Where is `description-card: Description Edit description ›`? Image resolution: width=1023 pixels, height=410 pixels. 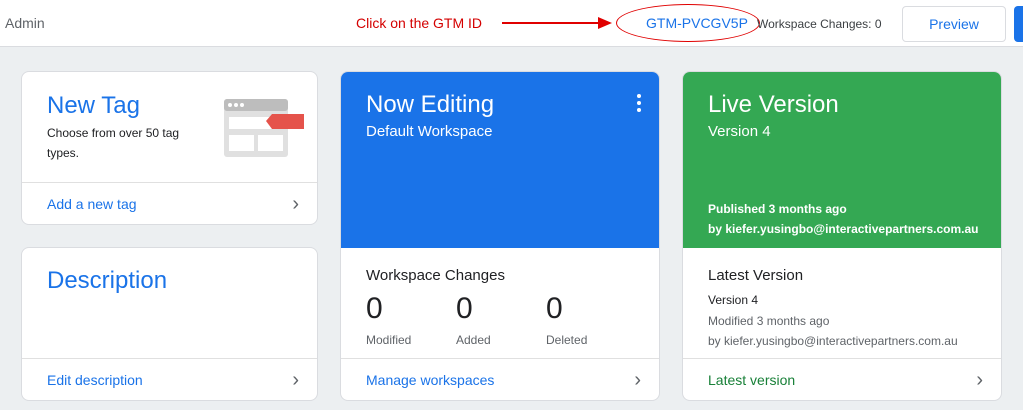
description-card: Description Edit description › is located at coordinates (169, 324).